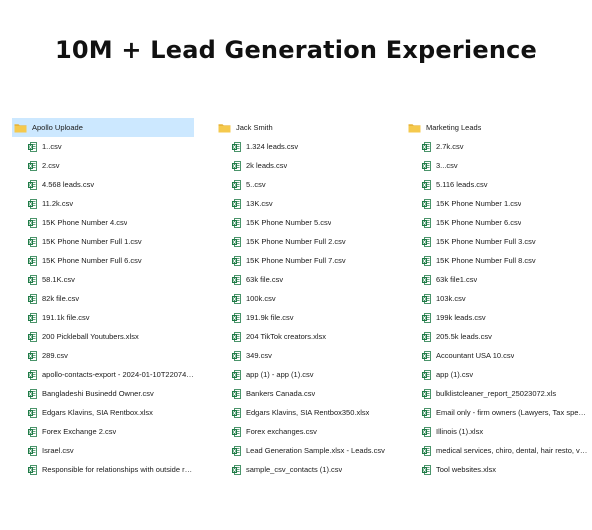  I want to click on file-item: 1..csv, so click(103, 146).